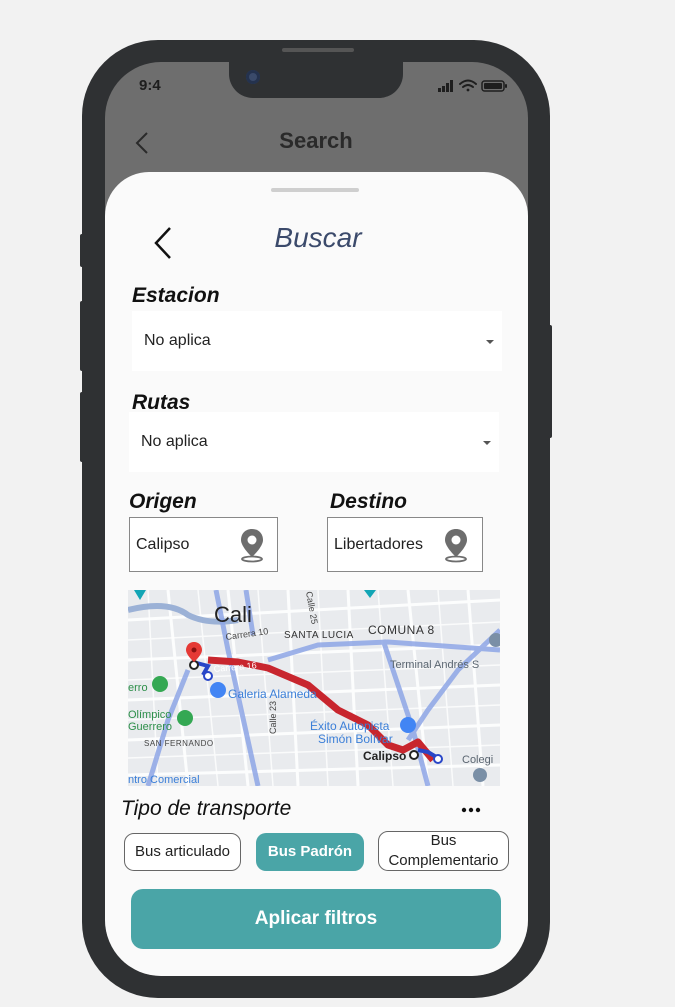  What do you see at coordinates (355, 739) in the screenshot?
I see `map-label-exito2: Simón Bolívar` at bounding box center [355, 739].